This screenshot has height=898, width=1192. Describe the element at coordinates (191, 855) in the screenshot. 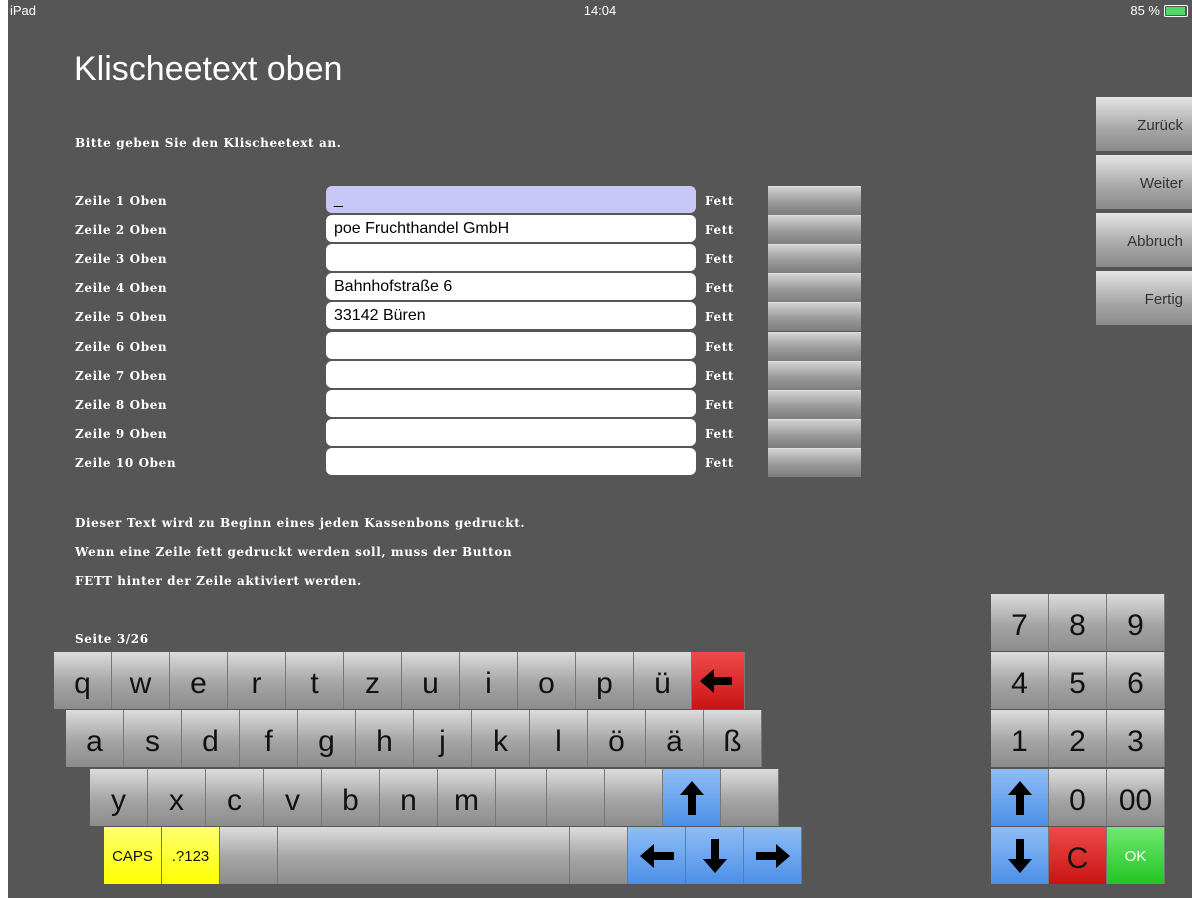

I see `symbols-key: .?123` at that location.